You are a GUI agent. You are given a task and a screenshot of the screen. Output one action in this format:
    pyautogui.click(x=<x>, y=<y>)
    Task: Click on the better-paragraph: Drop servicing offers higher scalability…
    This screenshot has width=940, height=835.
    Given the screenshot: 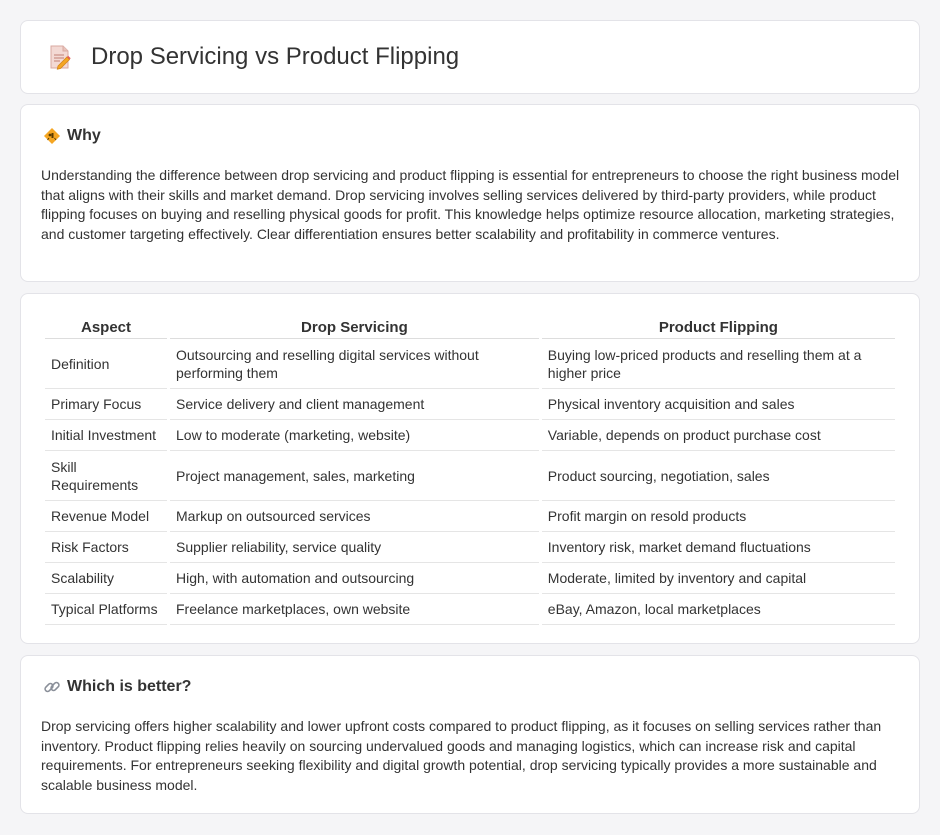 What is the action you would take?
    pyautogui.click(x=461, y=755)
    